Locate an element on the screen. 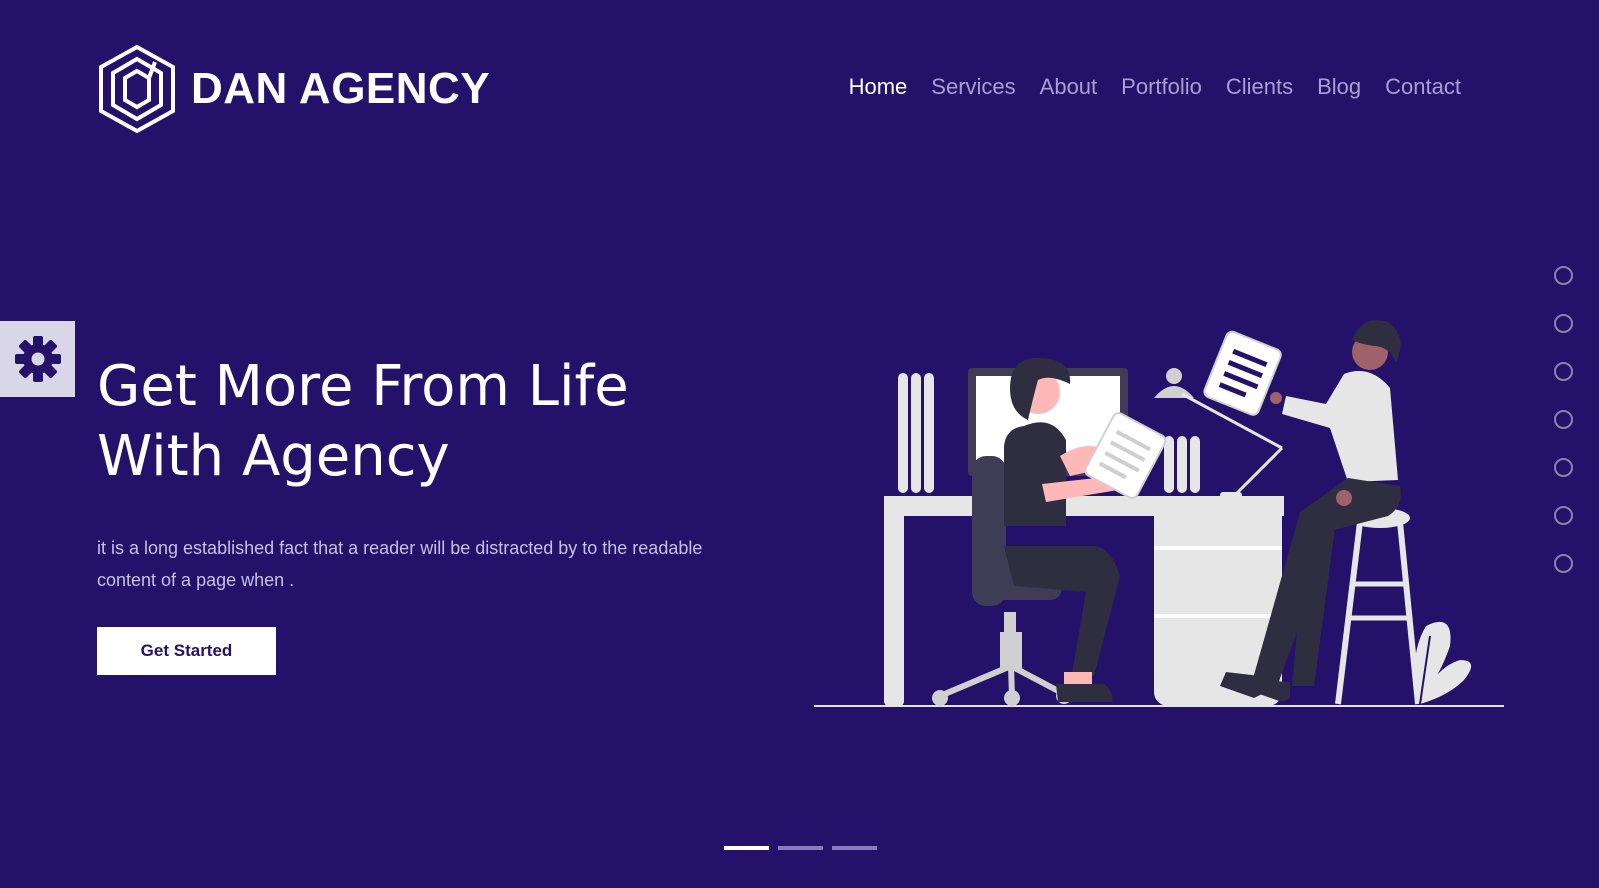 This screenshot has height=888, width=1599. brand-logo: DAN AGENCY is located at coordinates (293, 89).